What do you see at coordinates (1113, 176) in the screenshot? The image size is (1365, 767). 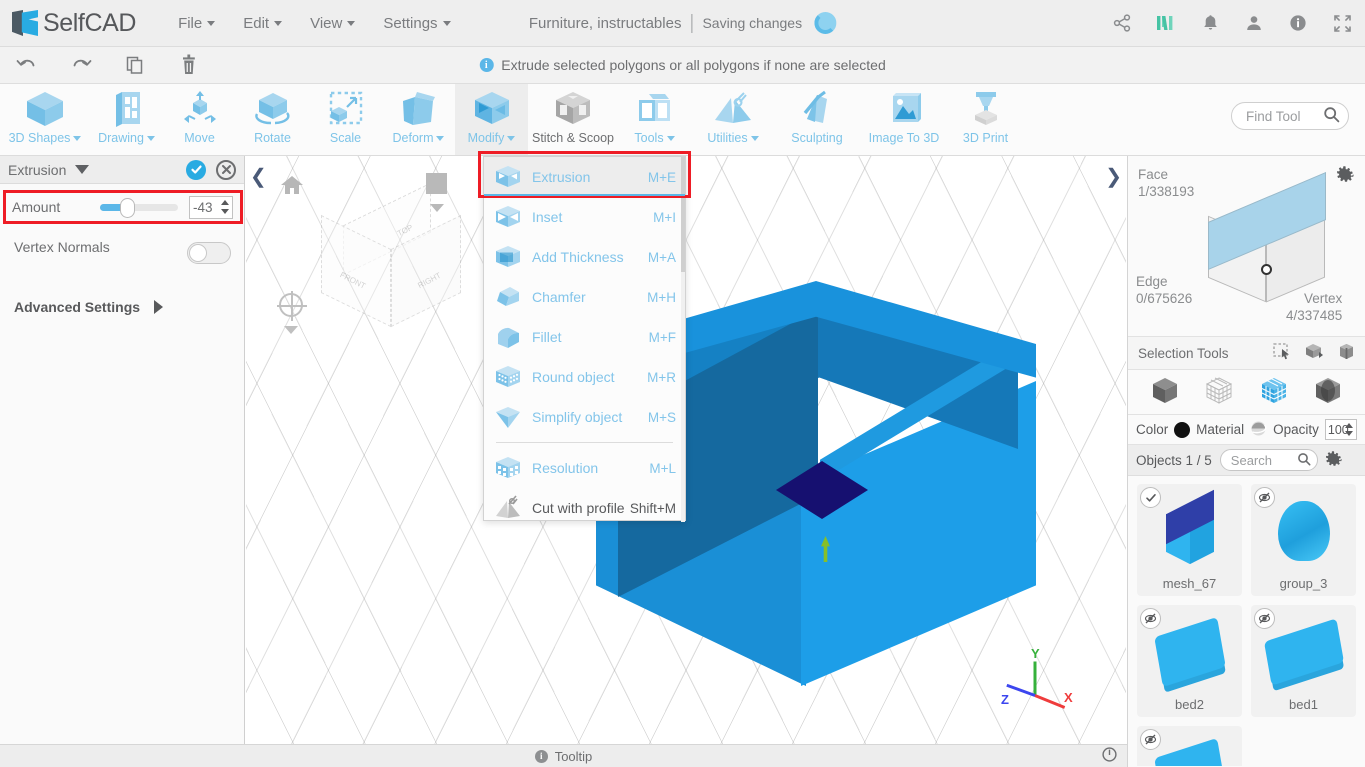 I see `chevron-right-icon: ❯` at bounding box center [1113, 176].